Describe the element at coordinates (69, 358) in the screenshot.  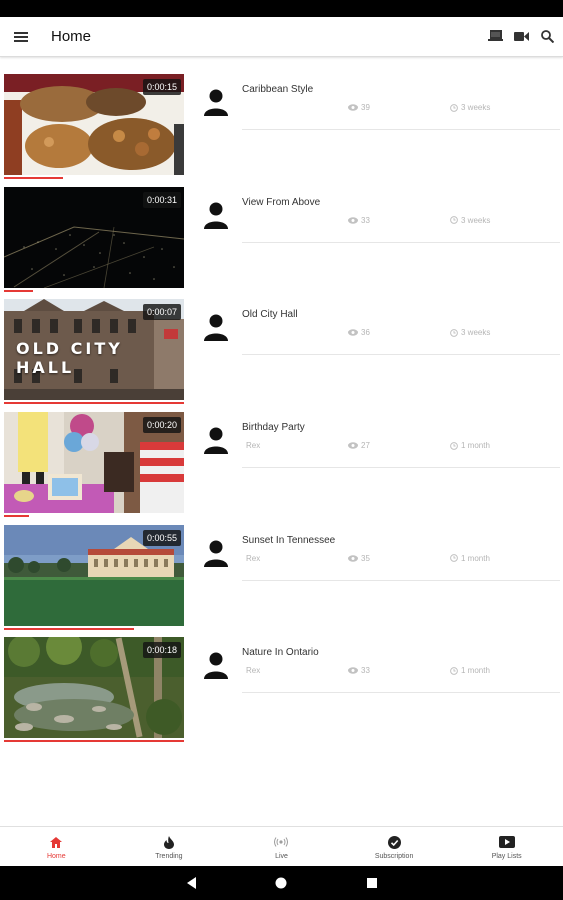
I see `thumbnail-overlay-text: OLD CITY HALL` at that location.